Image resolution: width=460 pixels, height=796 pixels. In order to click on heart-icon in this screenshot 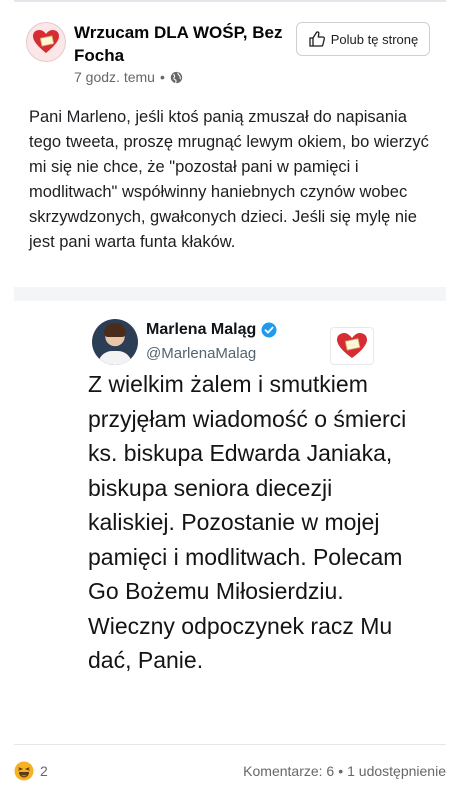, I will do `click(46, 41)`.